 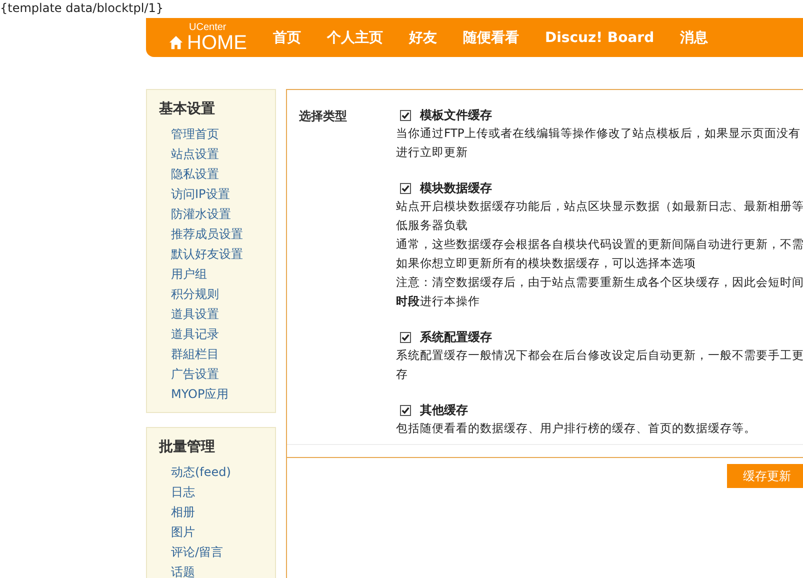 I want to click on sidebar-heading: 基本设置, so click(x=187, y=109).